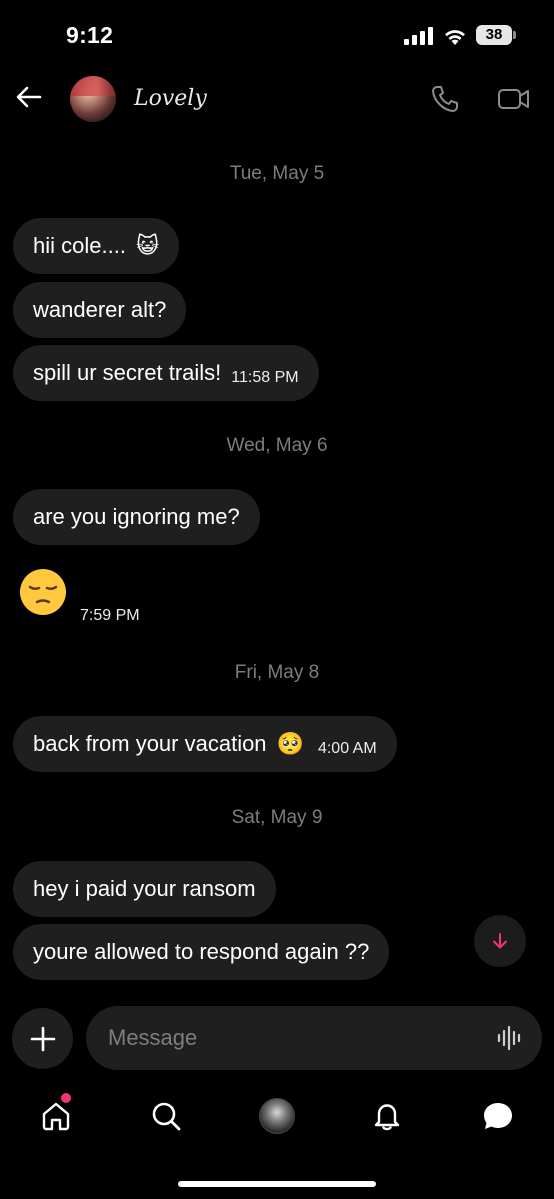  I want to click on chat-header: Lovely, so click(277, 100).